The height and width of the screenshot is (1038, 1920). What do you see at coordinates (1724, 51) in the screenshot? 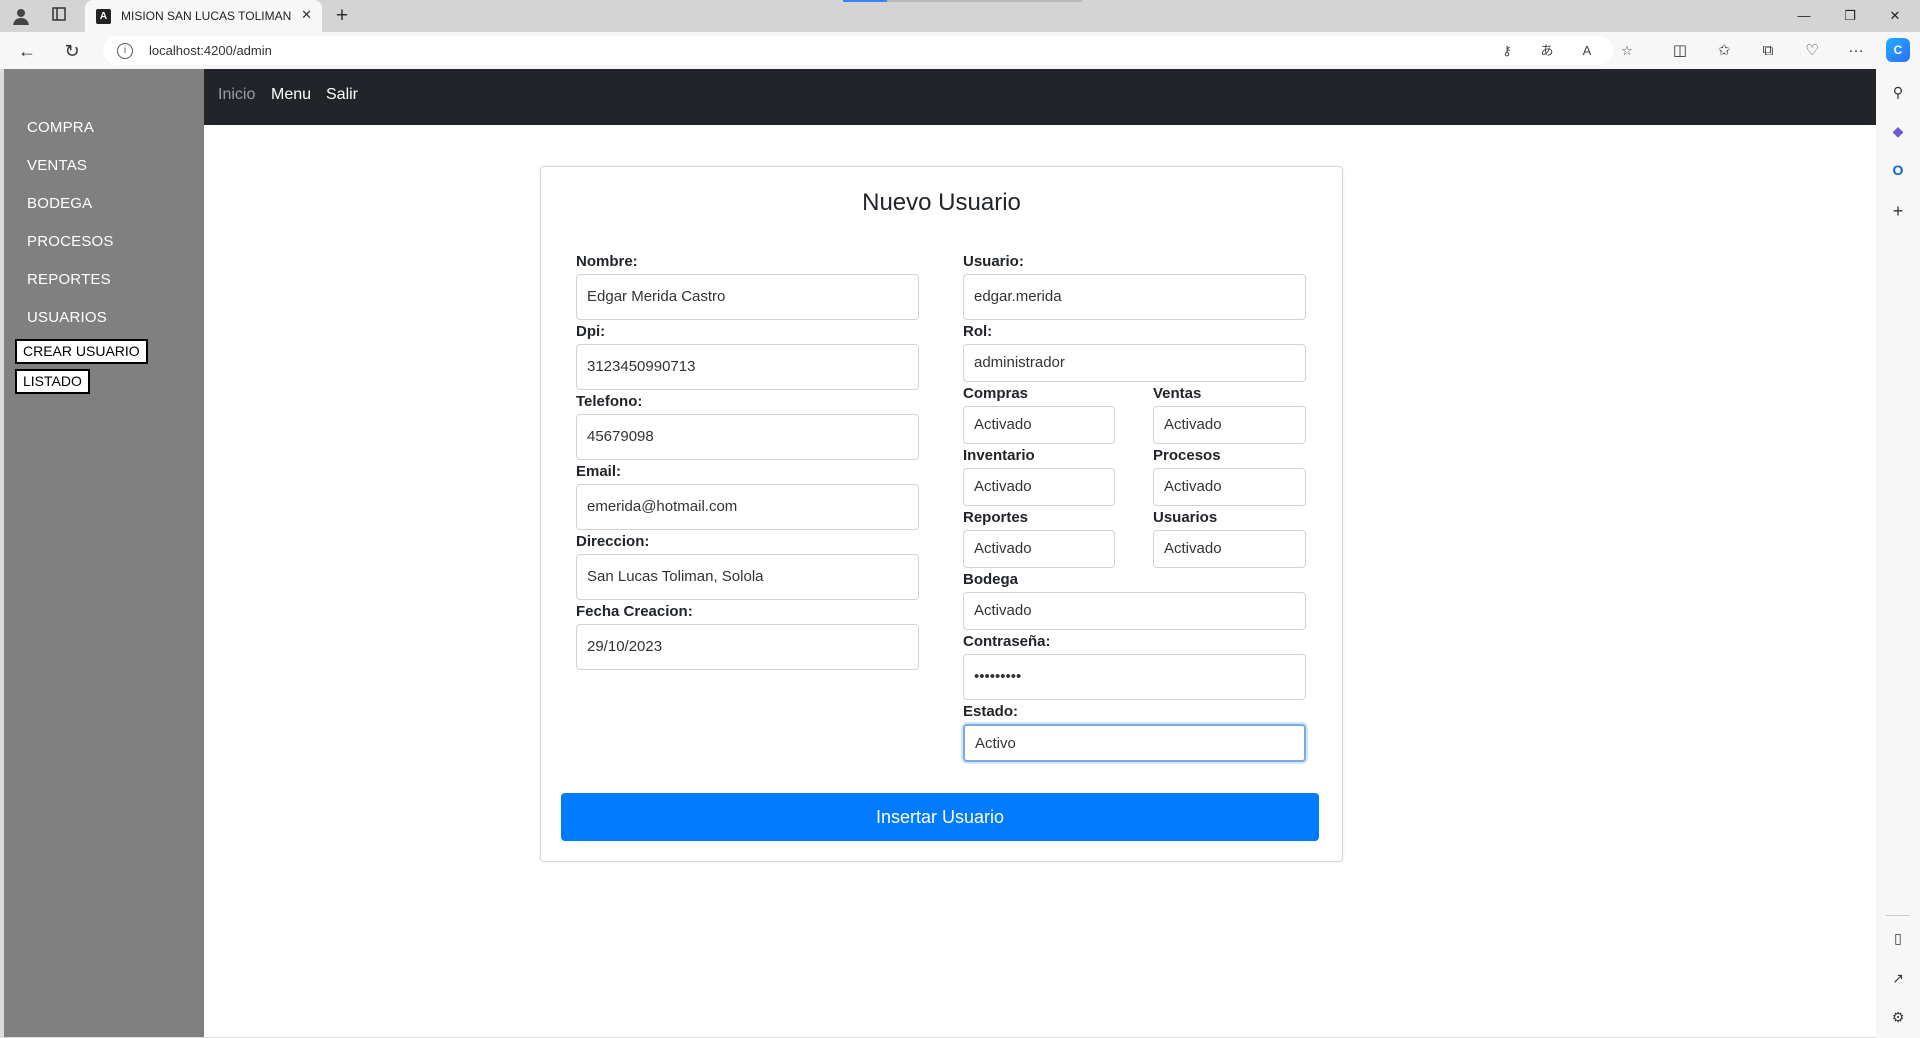
I see `favorites-icon: ✩` at bounding box center [1724, 51].